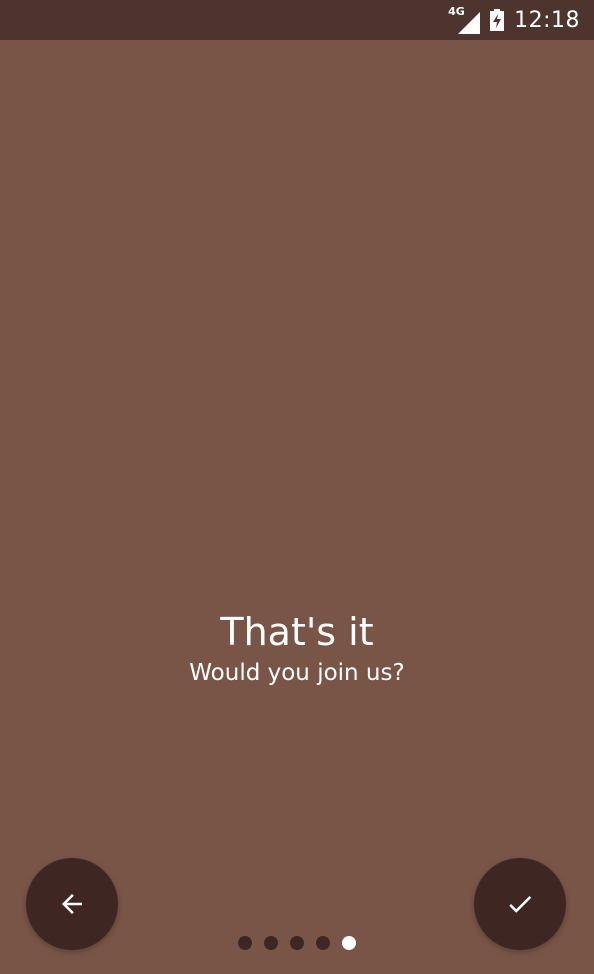 This screenshot has height=974, width=594. What do you see at coordinates (297, 632) in the screenshot?
I see `slide-title: That's it` at bounding box center [297, 632].